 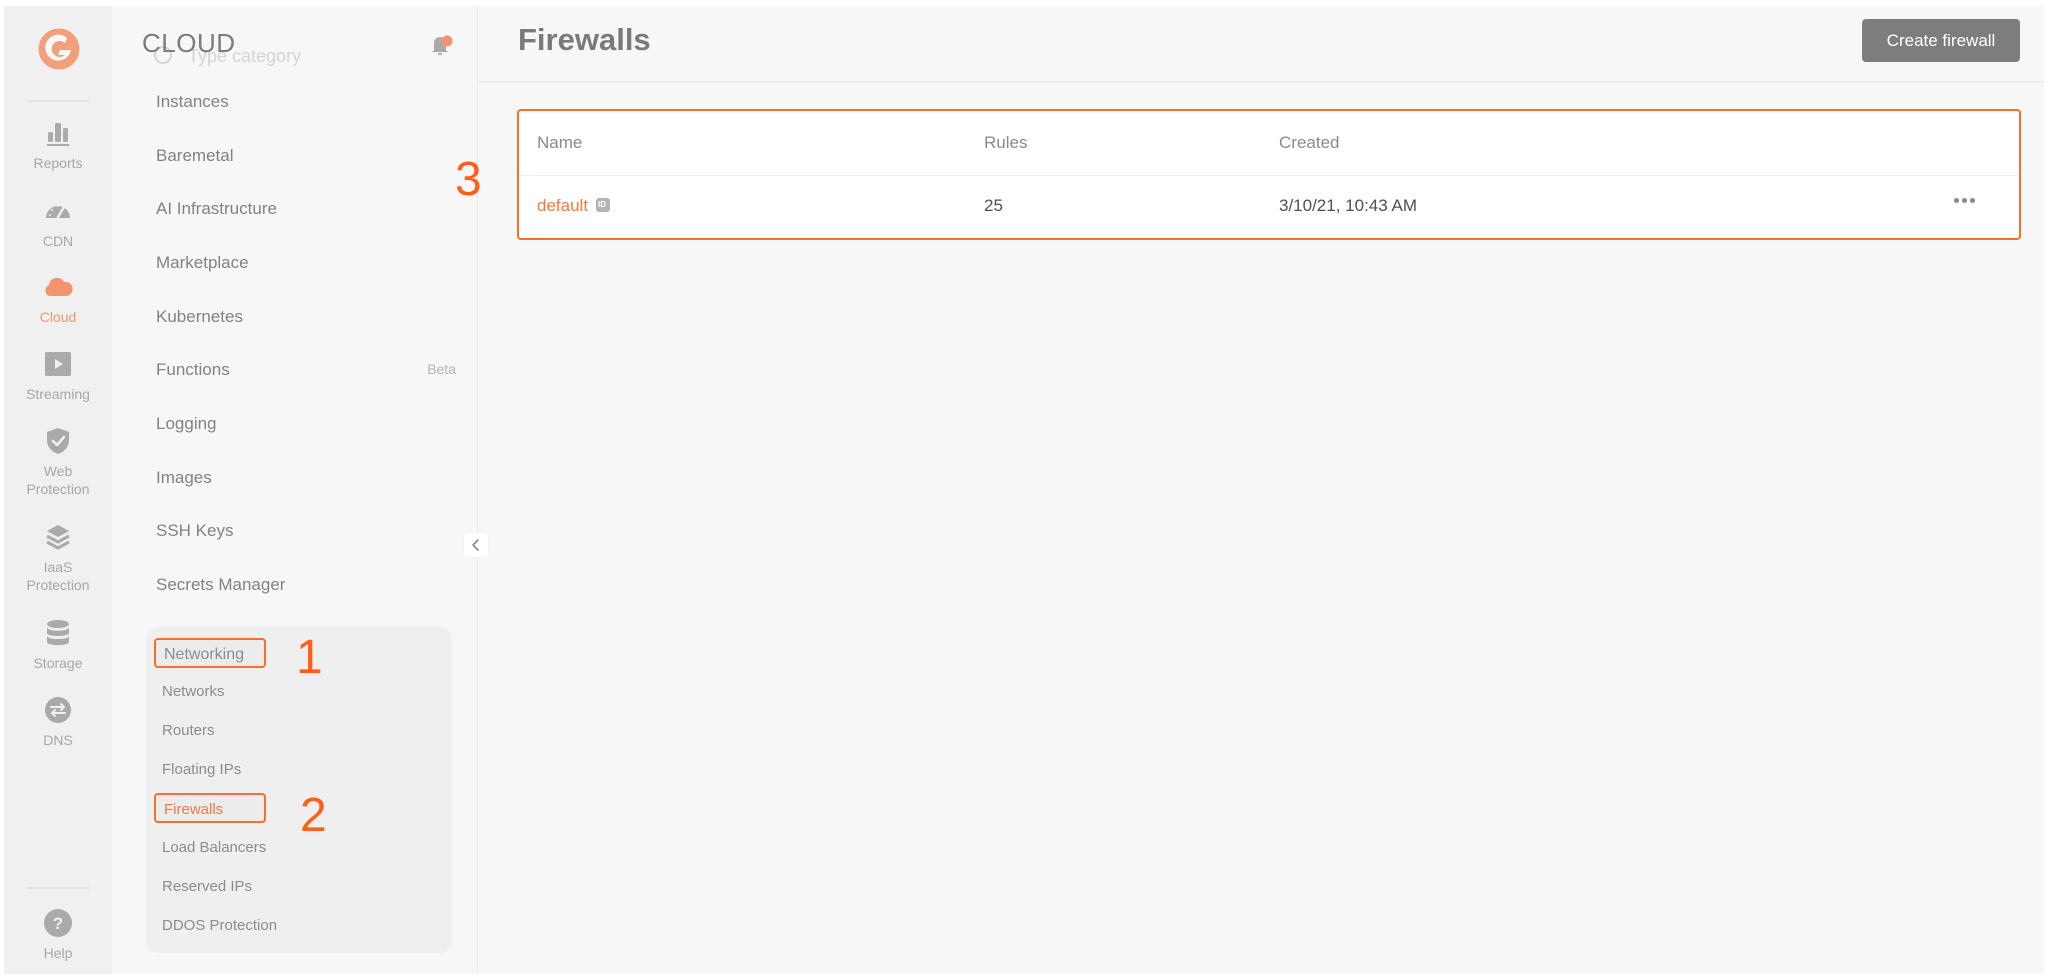 What do you see at coordinates (201, 769) in the screenshot?
I see `group-item-floating-ips: Floating IPs` at bounding box center [201, 769].